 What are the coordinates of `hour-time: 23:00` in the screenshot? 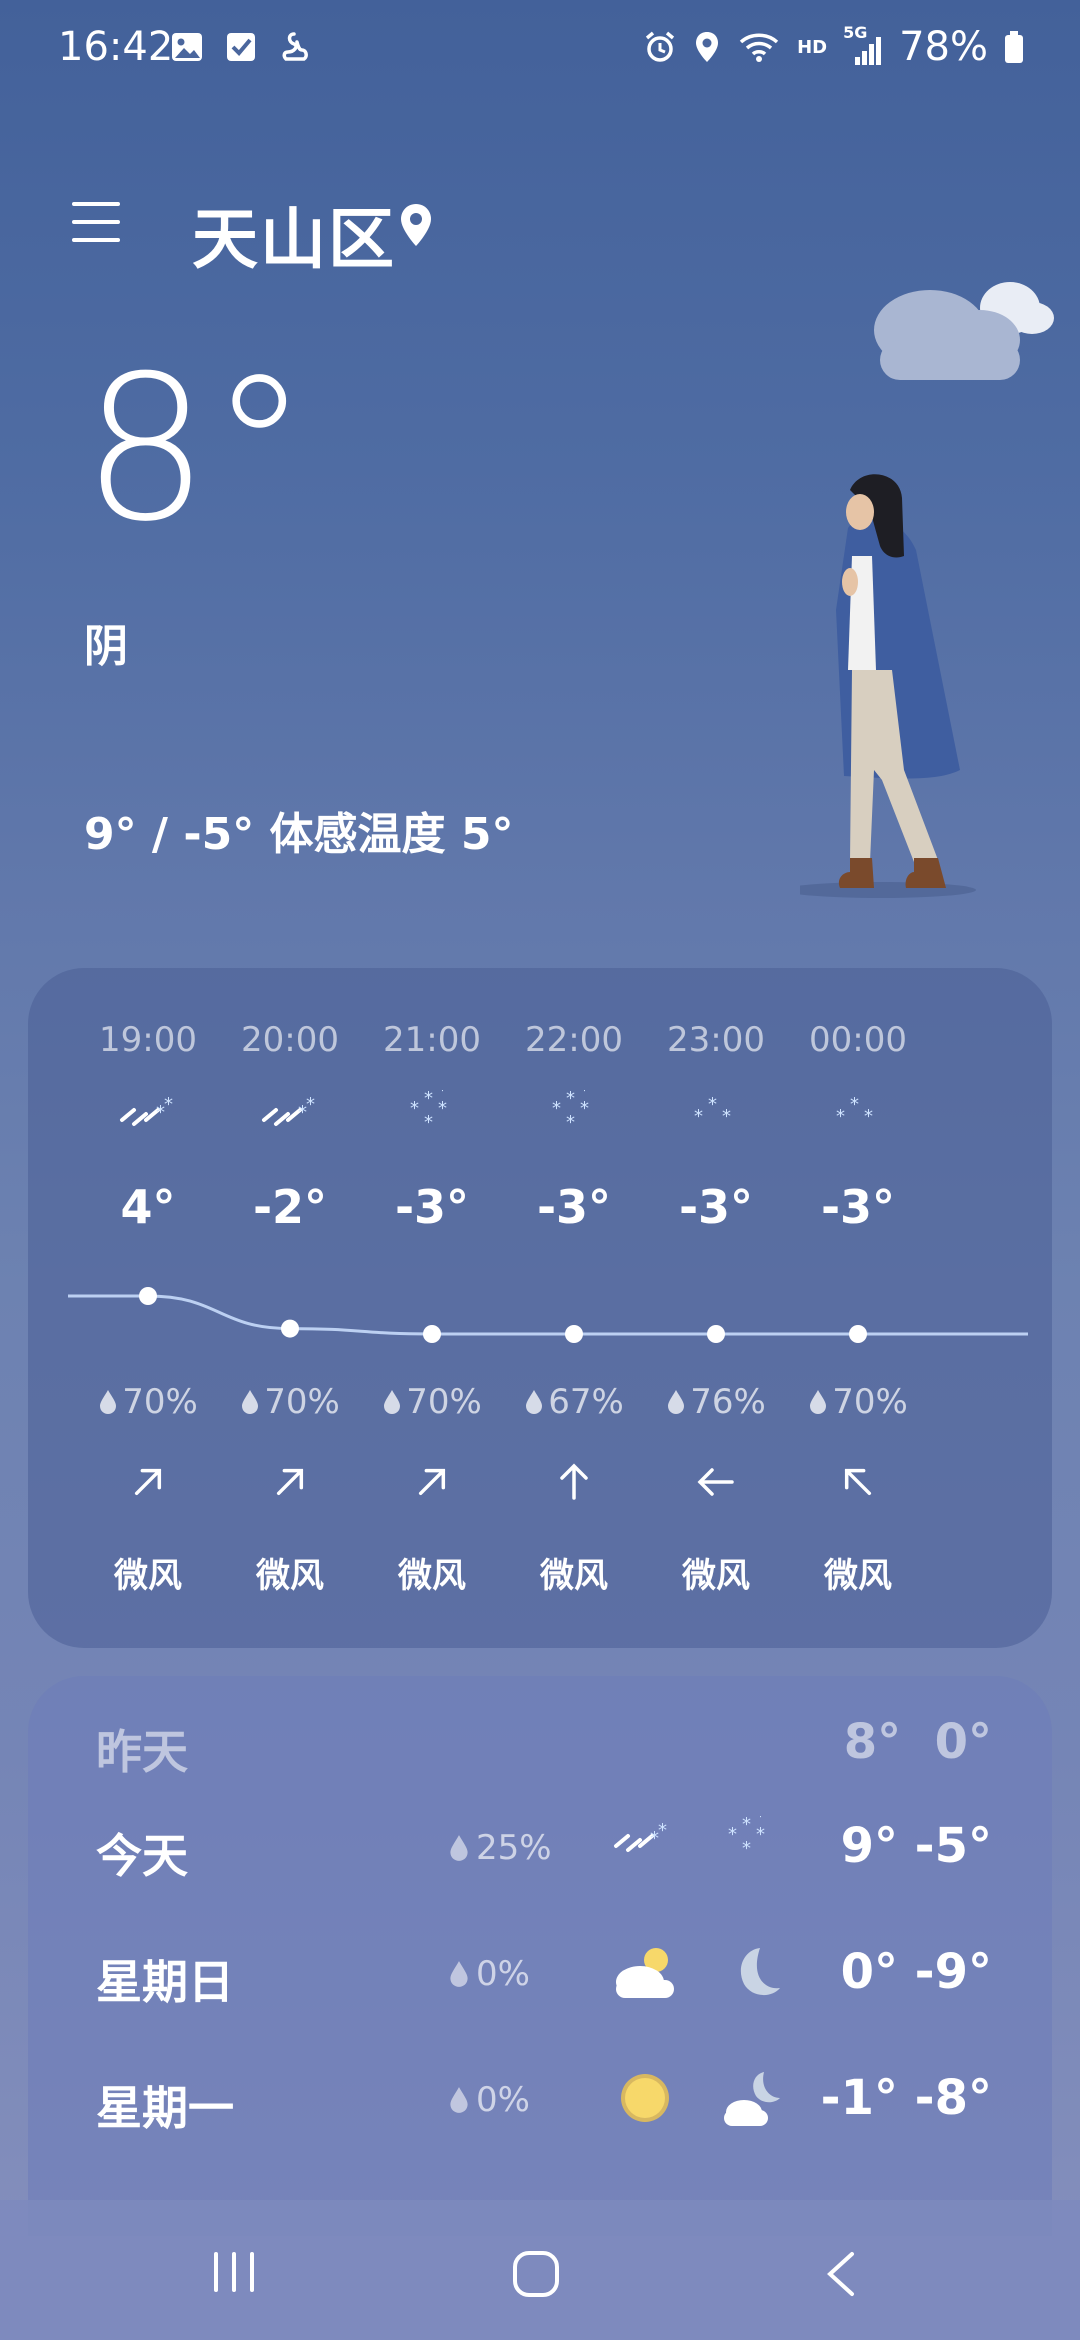 It's located at (716, 1040).